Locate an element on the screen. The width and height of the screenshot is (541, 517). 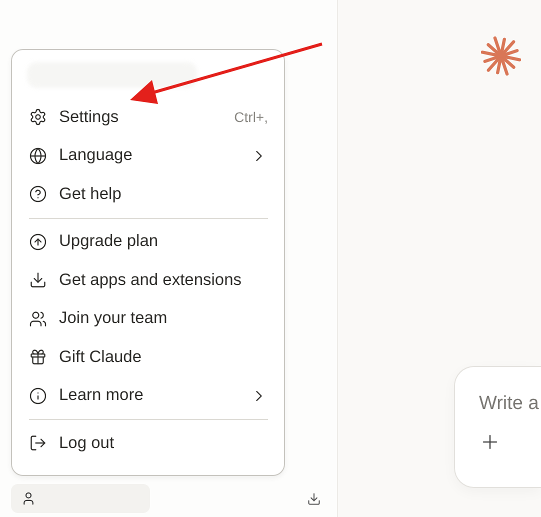
people-icon is located at coordinates (38, 319).